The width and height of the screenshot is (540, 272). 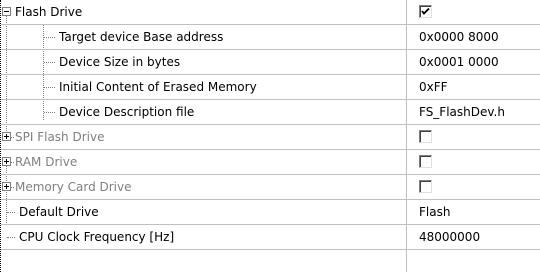 I want to click on option-name: SPI Flash Drive, so click(x=60, y=137).